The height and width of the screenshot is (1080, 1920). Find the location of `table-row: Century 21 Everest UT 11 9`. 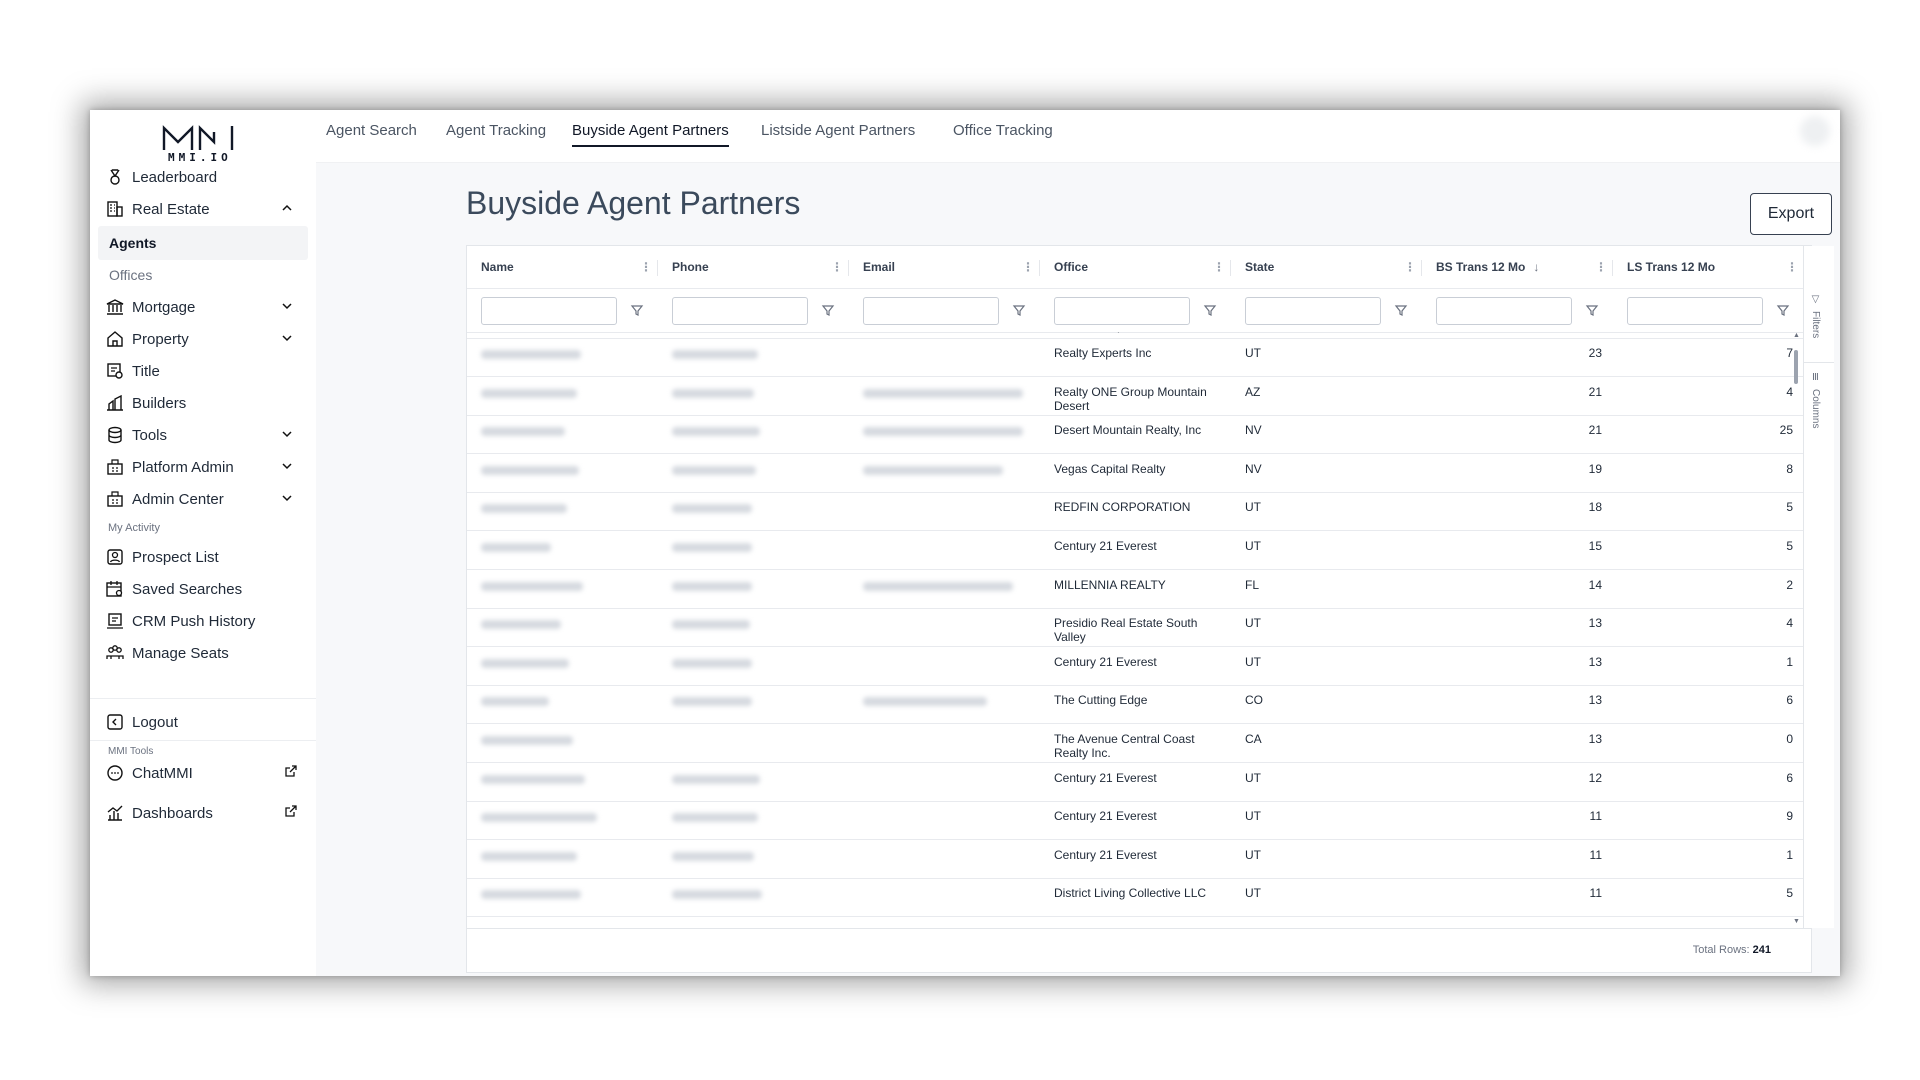

table-row: Century 21 Everest UT 11 9 is located at coordinates (1135, 821).